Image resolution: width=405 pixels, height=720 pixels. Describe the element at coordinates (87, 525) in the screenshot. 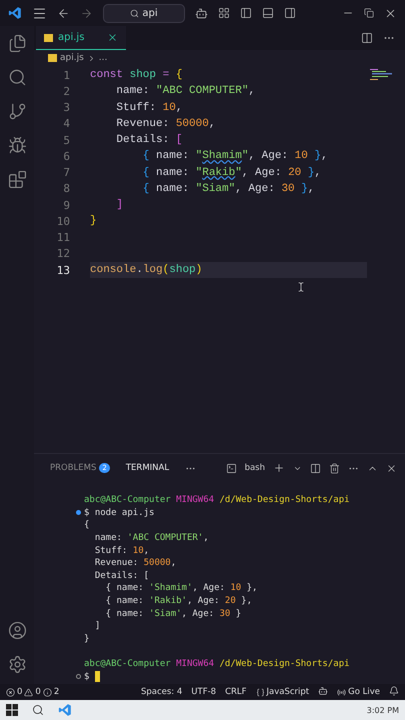

I see `terminal-line: {` at that location.